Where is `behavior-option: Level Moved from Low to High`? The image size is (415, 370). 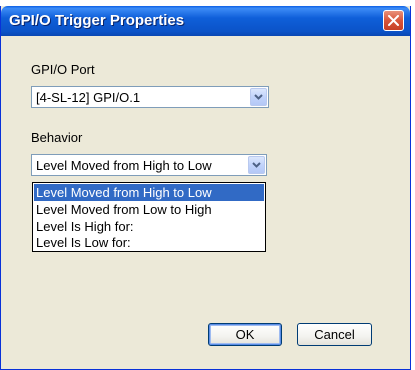 behavior-option: Level Moved from Low to High is located at coordinates (149, 209).